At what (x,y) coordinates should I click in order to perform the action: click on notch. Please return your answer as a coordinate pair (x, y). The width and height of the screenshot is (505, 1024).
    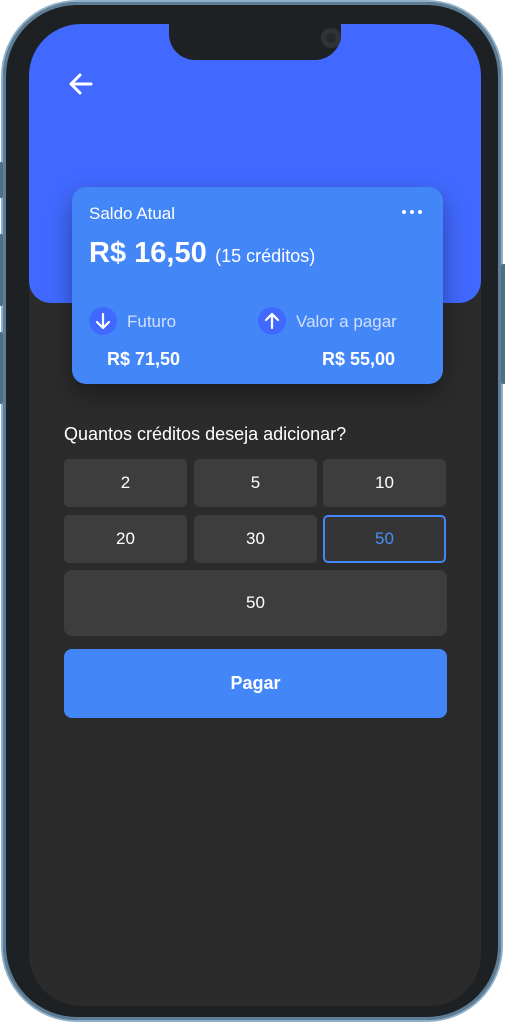
    Looking at the image, I should click on (255, 42).